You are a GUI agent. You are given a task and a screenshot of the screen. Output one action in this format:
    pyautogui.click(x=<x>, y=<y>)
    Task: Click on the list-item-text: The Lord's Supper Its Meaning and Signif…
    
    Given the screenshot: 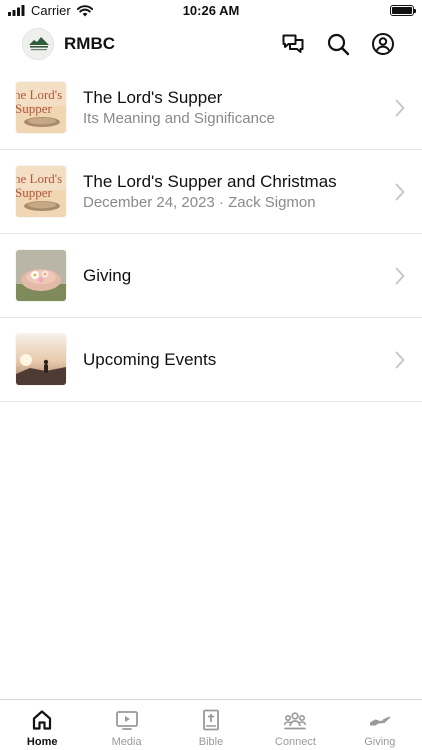 What is the action you would take?
    pyautogui.click(x=232, y=107)
    